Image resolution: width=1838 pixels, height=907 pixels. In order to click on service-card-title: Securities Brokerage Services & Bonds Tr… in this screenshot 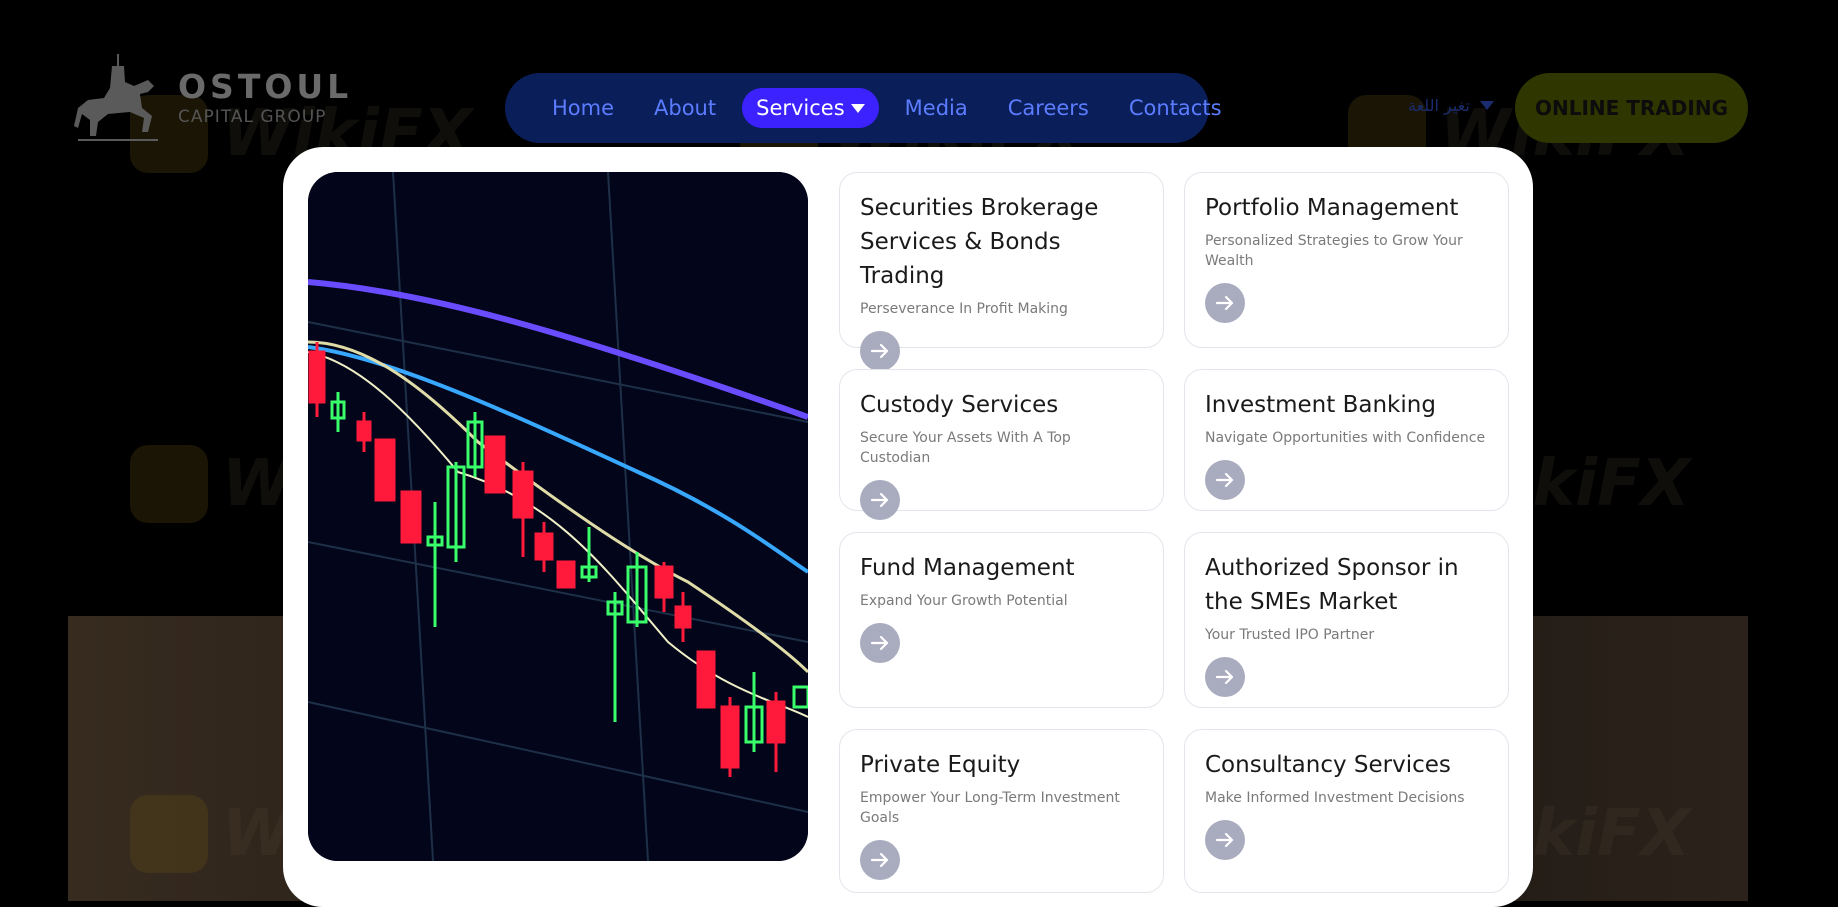, I will do `click(979, 242)`.